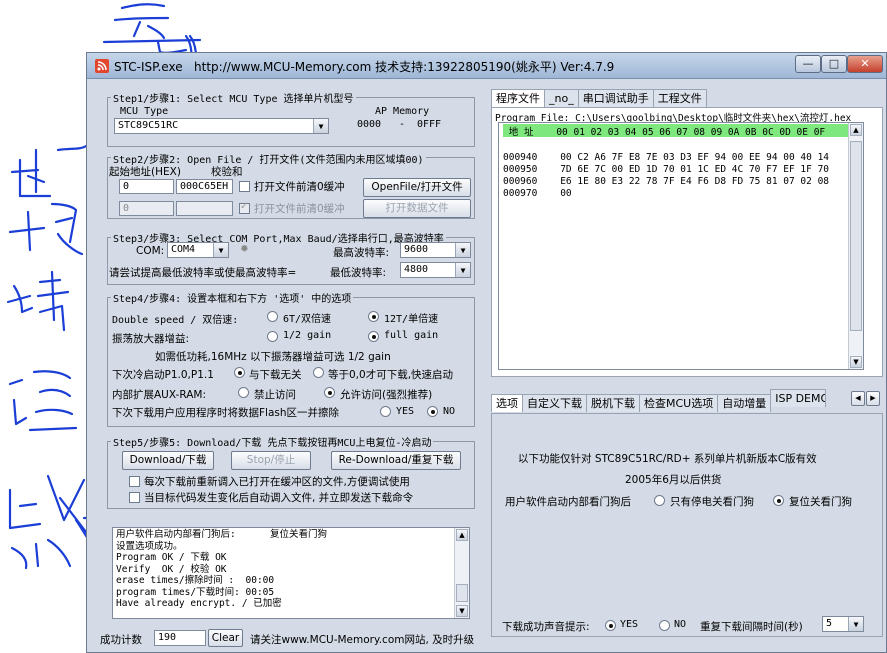 Image resolution: width=887 pixels, height=653 pixels. I want to click on open-data-file-button: 打开数据文件, so click(417, 208).